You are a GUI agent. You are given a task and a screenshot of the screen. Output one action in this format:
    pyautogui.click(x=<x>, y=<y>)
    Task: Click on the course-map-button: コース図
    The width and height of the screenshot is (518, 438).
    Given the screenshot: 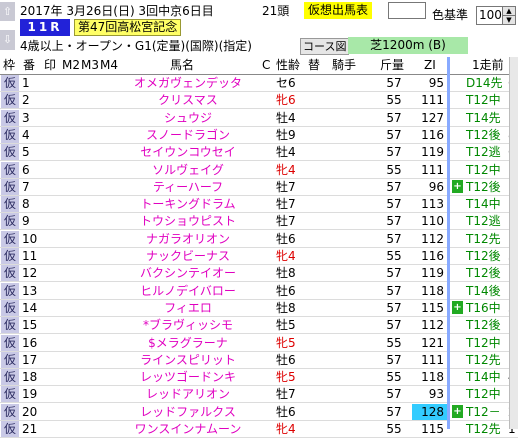 What is the action you would take?
    pyautogui.click(x=325, y=46)
    